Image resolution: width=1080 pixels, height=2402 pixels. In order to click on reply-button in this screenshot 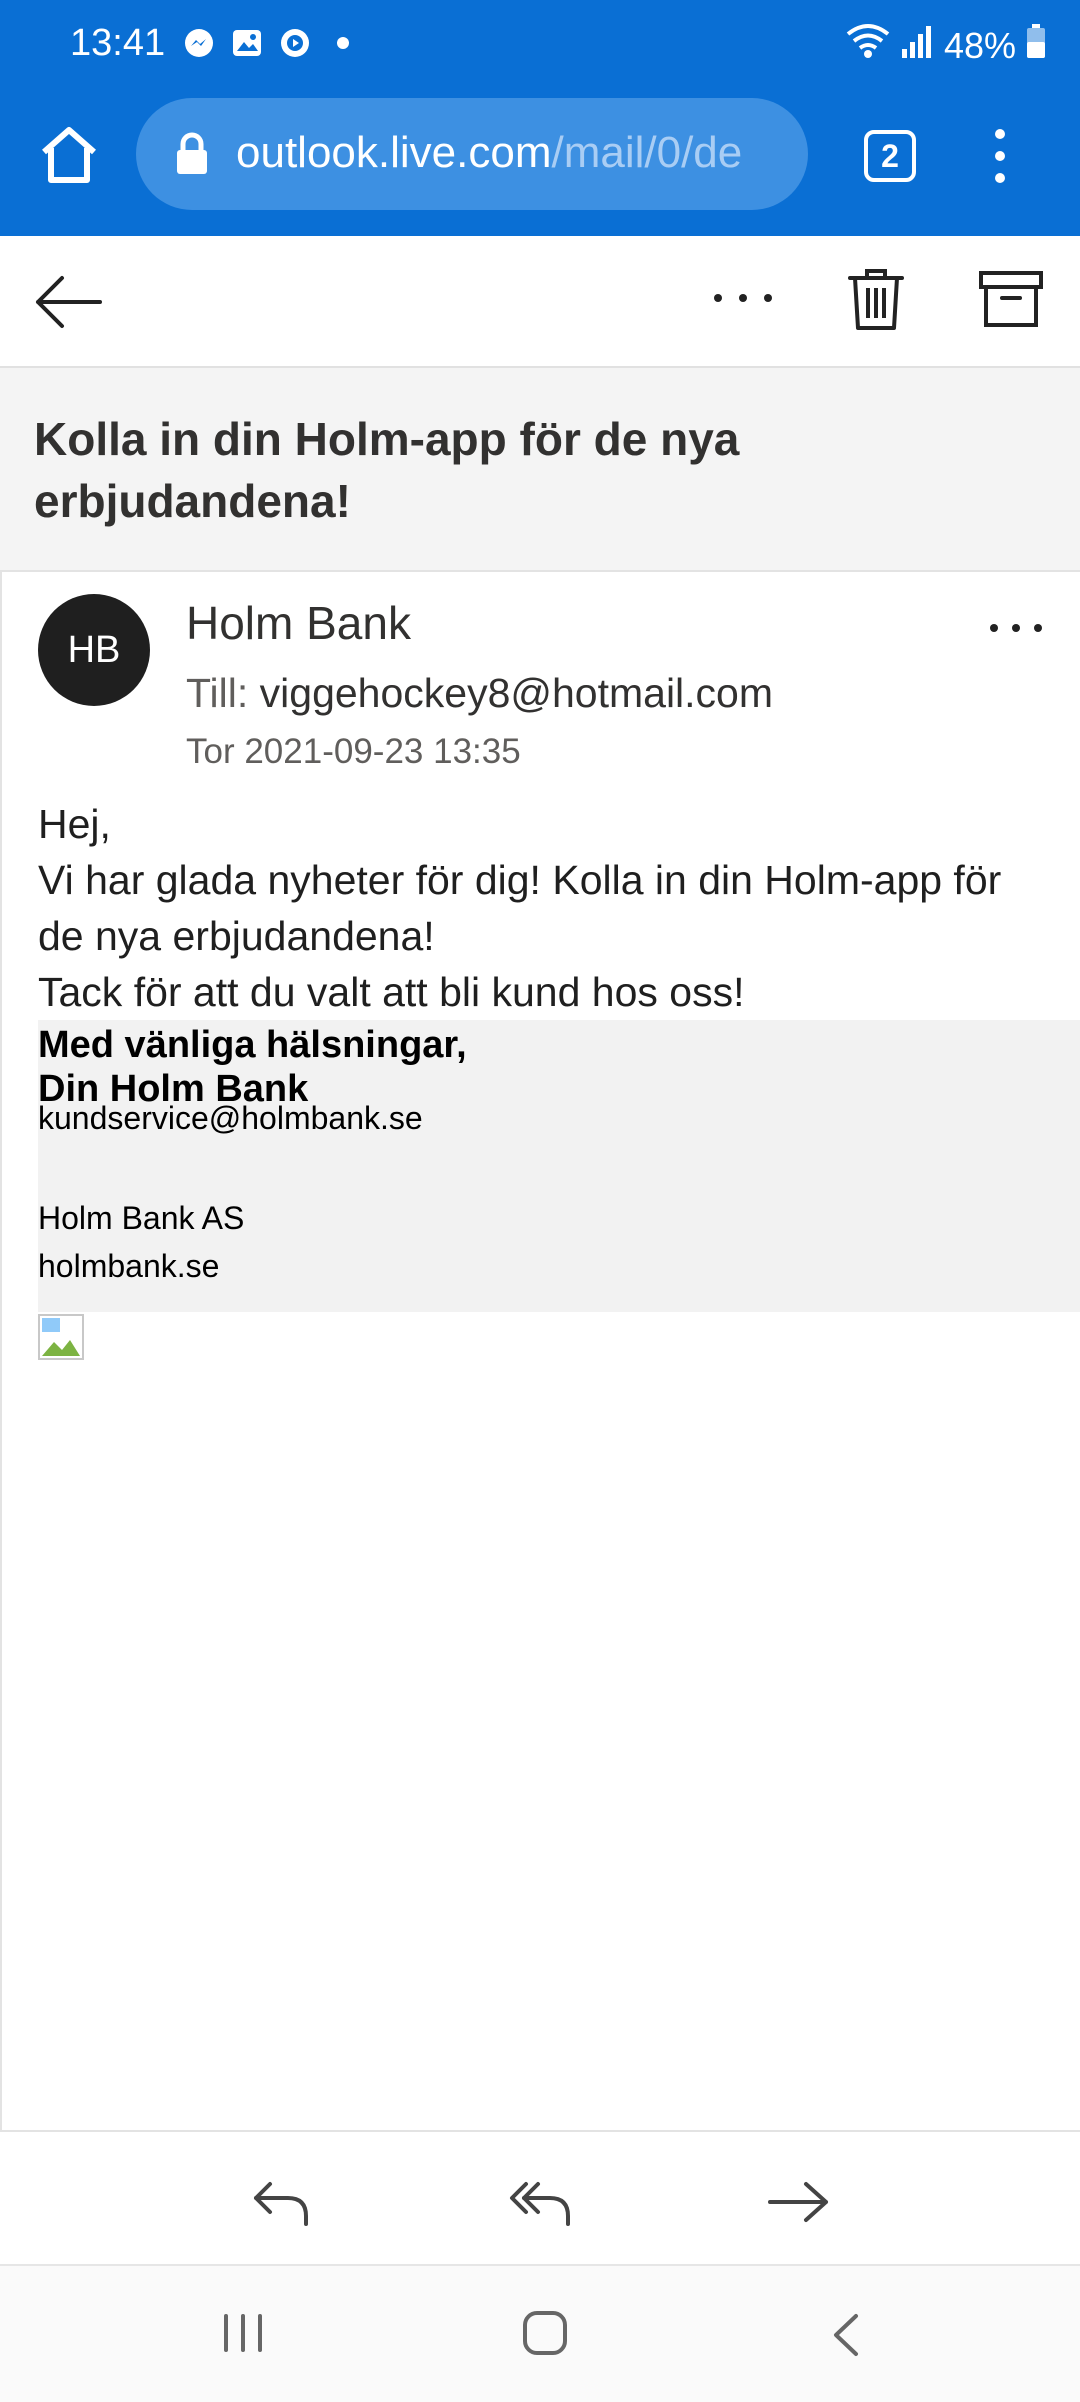, I will do `click(282, 2202)`.